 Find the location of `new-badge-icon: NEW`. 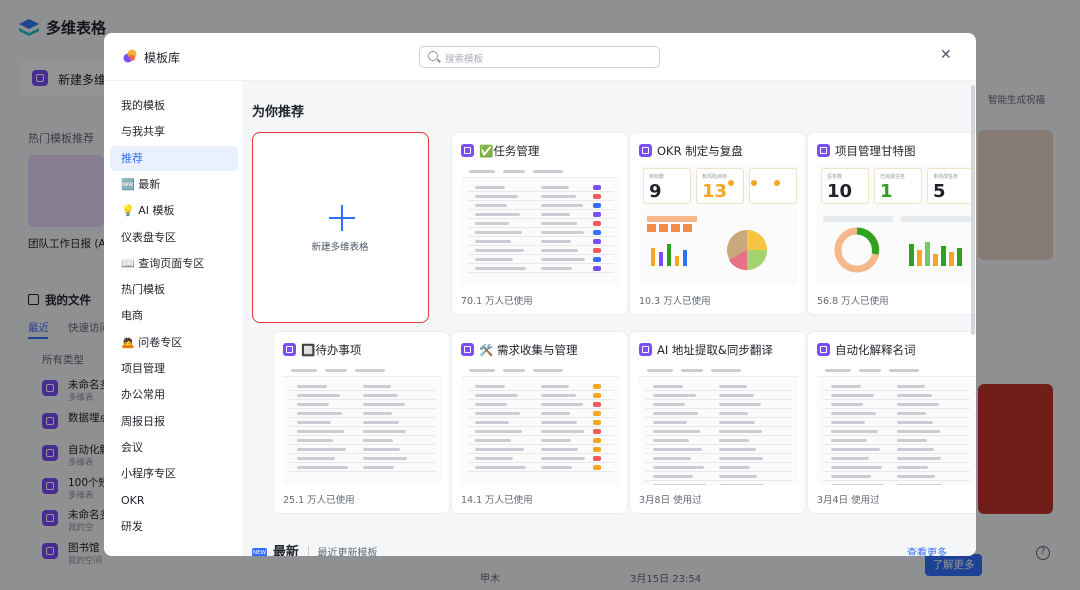

new-badge-icon: NEW is located at coordinates (260, 552).